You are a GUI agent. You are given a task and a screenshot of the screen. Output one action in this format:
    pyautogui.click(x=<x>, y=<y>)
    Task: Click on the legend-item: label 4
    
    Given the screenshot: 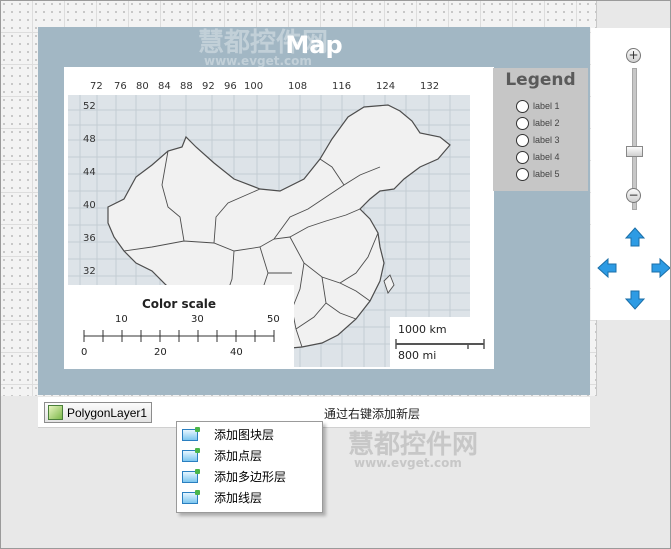 What is the action you would take?
    pyautogui.click(x=538, y=157)
    